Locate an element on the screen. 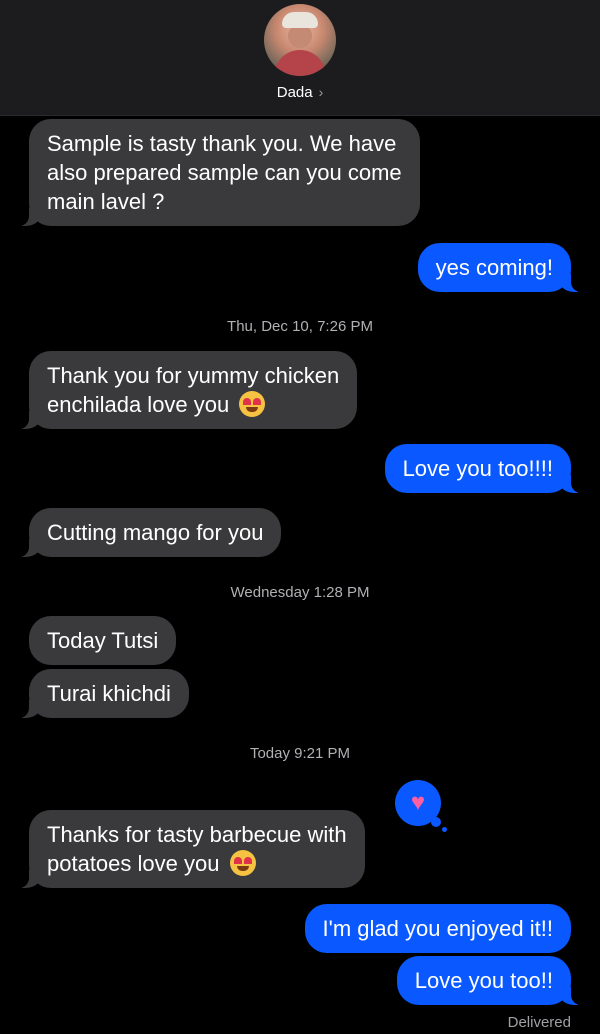 This screenshot has height=1034, width=600. incoming-message: Cutting mango for you is located at coordinates (149, 532).